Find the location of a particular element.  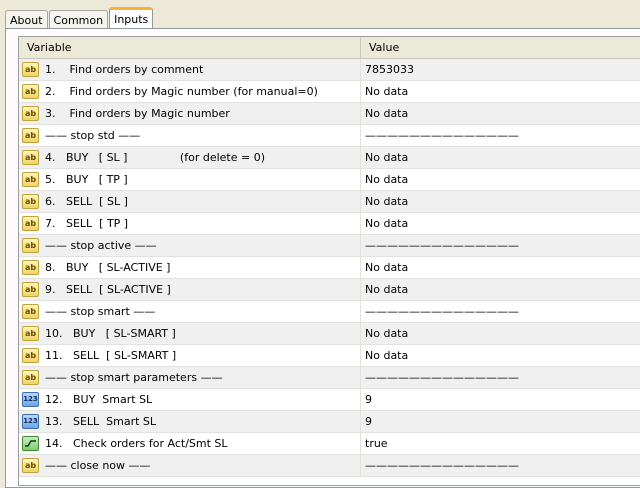

table-row: ab 7. SELL [ TP ] No data is located at coordinates (329, 224).